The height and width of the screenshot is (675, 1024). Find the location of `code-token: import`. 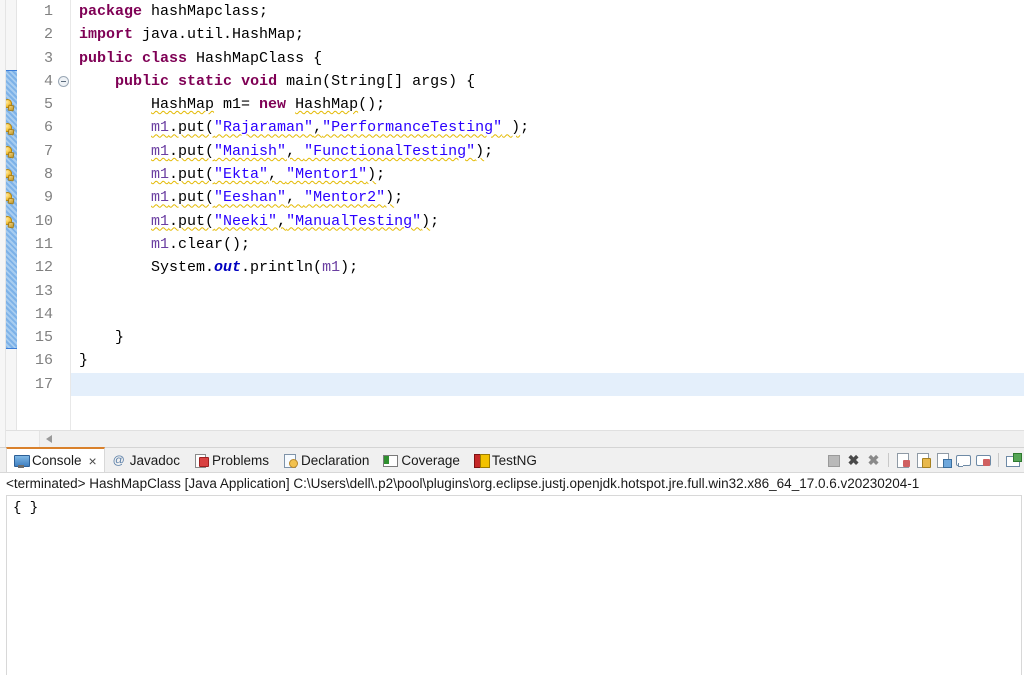

code-token: import is located at coordinates (106, 35).